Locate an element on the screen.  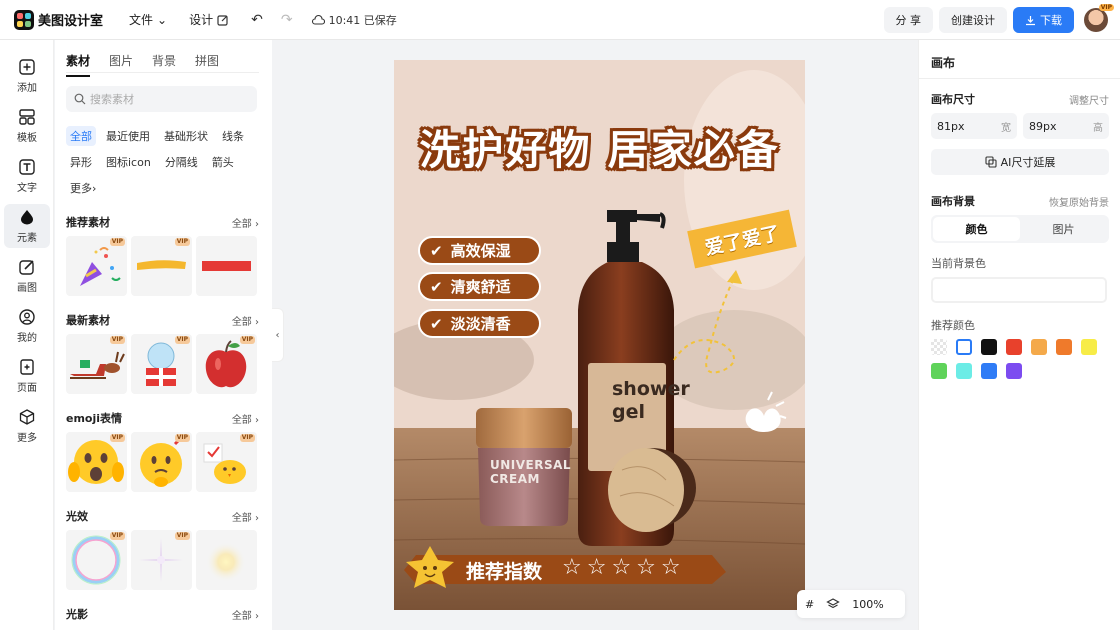
search-input: 搜索素材 is located at coordinates (161, 99).